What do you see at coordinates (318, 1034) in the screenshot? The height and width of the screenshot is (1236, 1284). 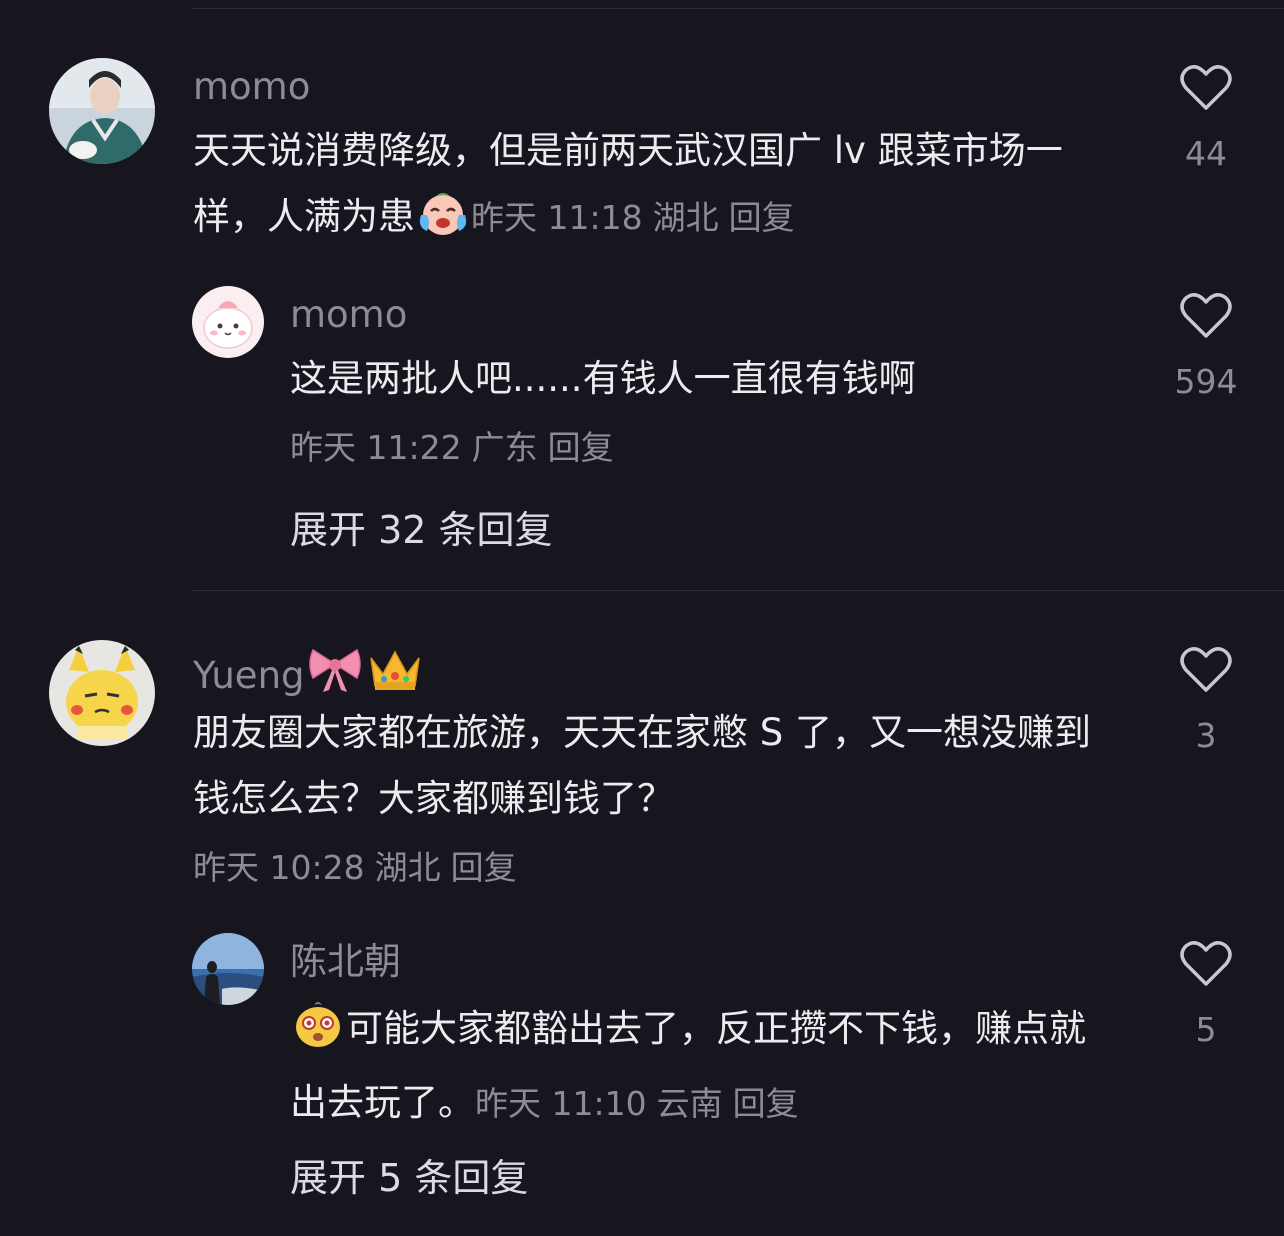 I see `shocked-face-icon` at bounding box center [318, 1034].